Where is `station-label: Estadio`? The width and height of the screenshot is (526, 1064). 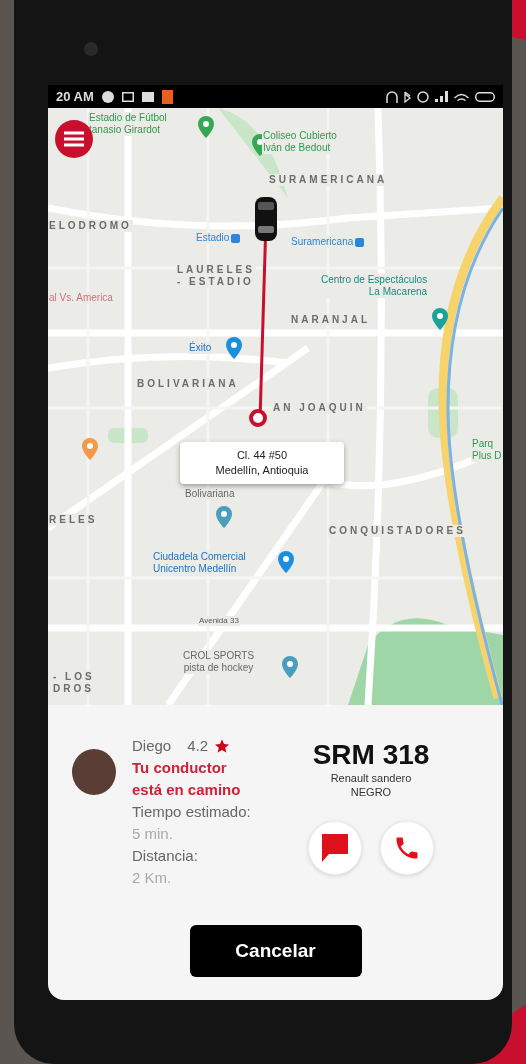 station-label: Estadio is located at coordinates (218, 238).